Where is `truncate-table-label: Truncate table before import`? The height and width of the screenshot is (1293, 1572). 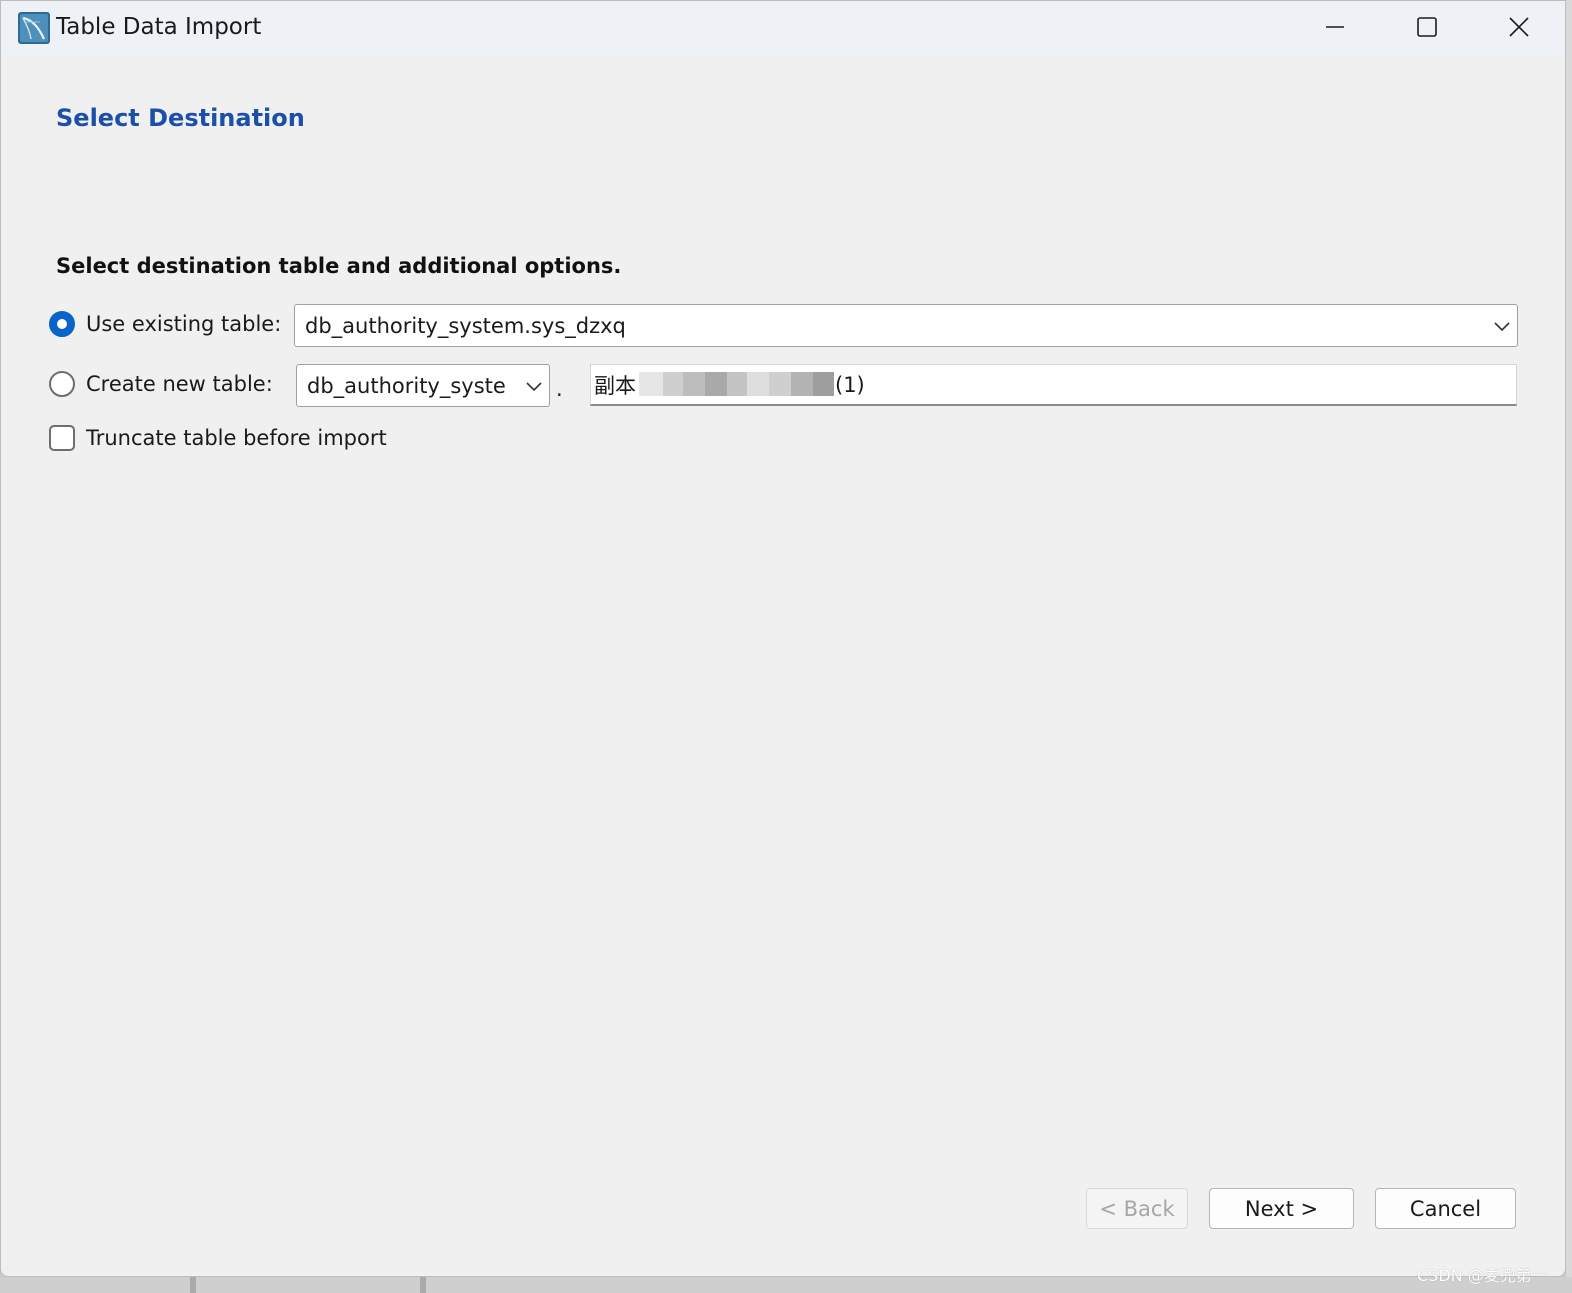
truncate-table-label: Truncate table before import is located at coordinates (236, 438).